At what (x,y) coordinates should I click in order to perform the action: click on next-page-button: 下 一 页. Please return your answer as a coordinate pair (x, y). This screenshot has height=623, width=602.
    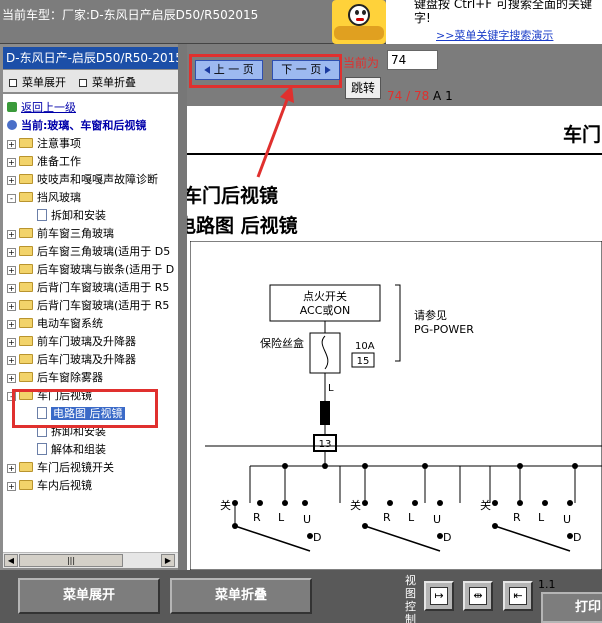
    Looking at the image, I should click on (306, 70).